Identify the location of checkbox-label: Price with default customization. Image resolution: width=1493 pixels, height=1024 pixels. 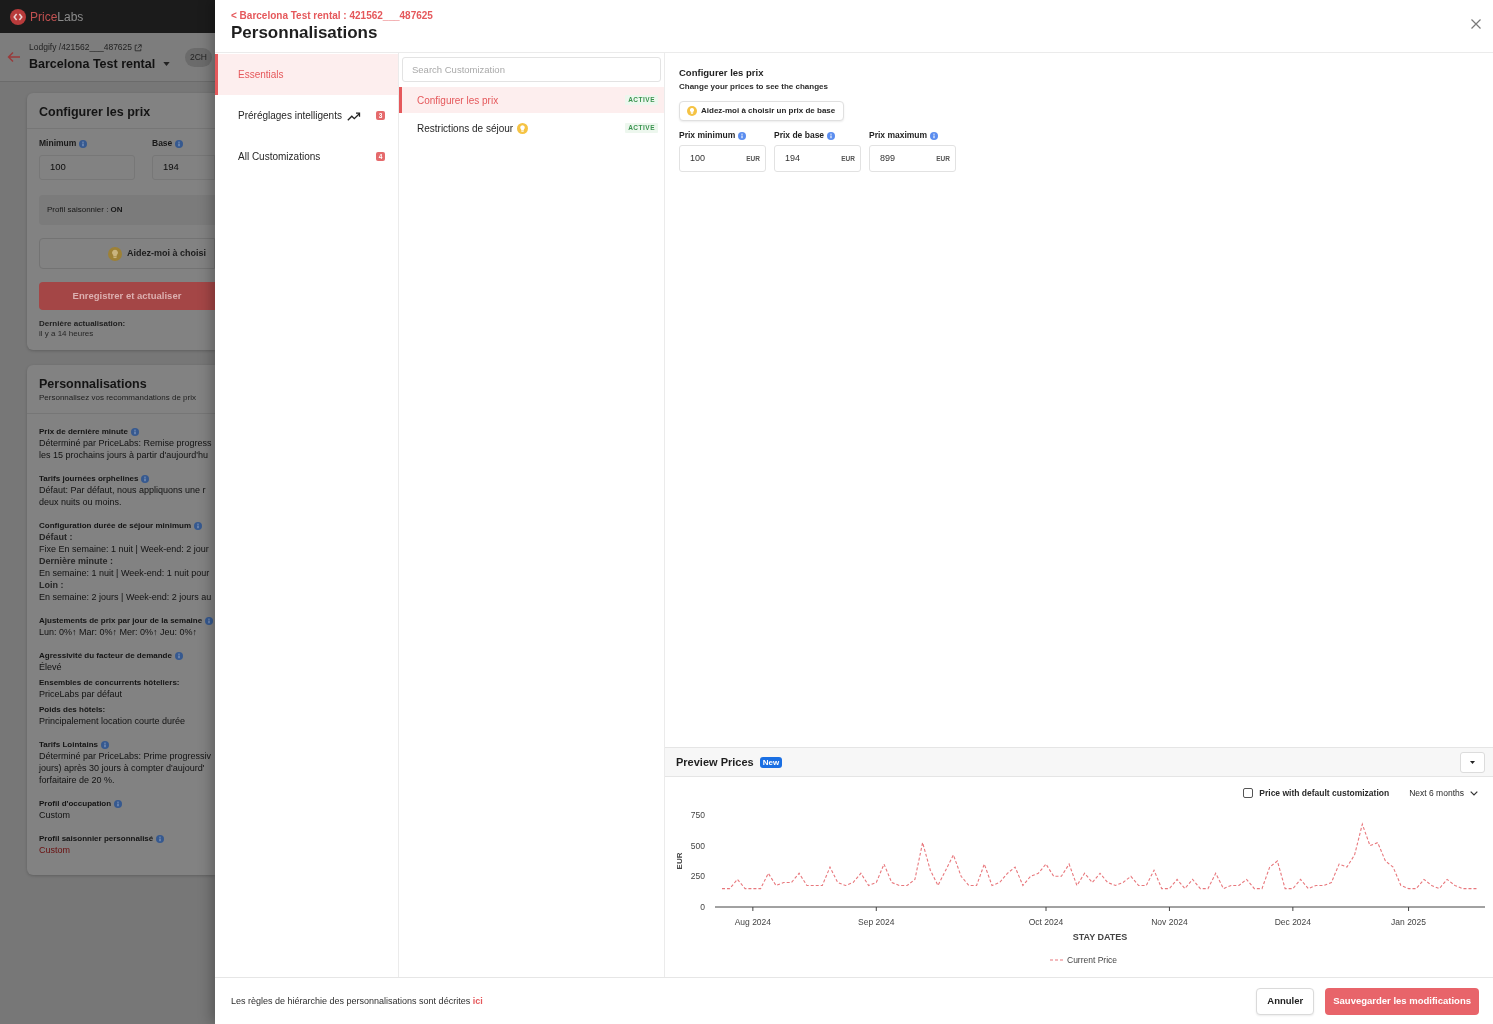
(1324, 793).